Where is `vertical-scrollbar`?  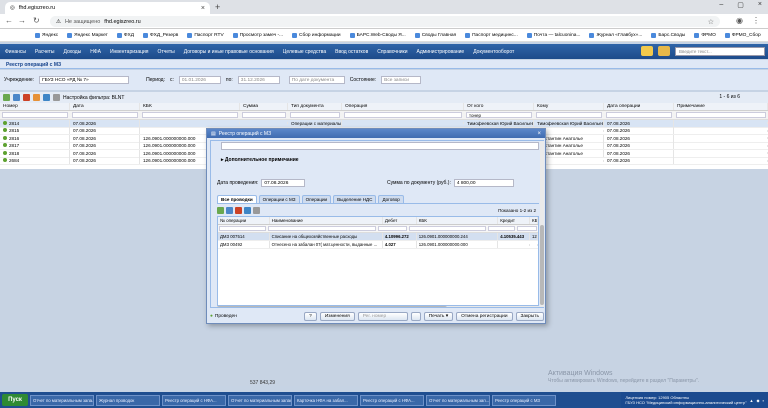
vertical-scrollbar is located at coordinates (542, 224).